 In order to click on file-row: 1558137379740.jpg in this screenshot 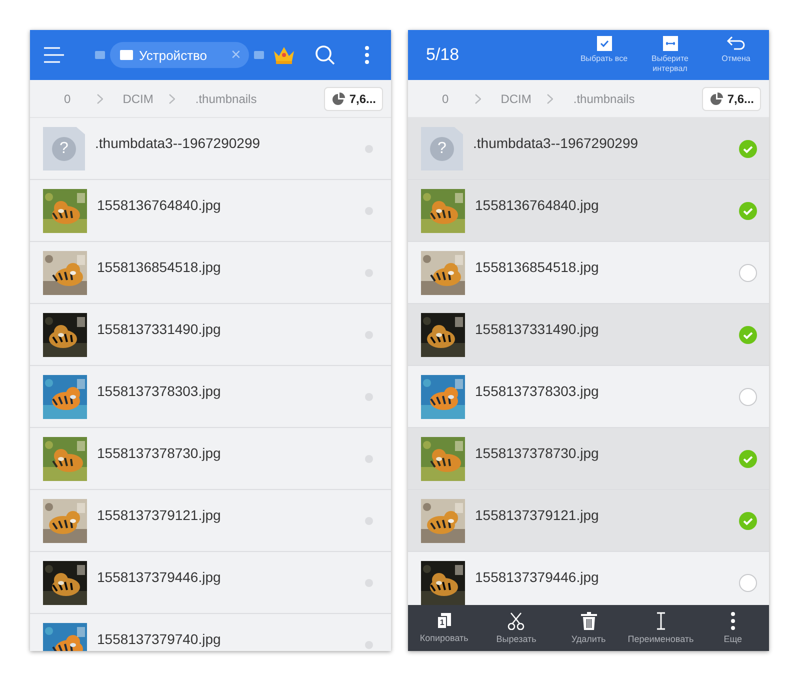, I will do `click(210, 632)`.